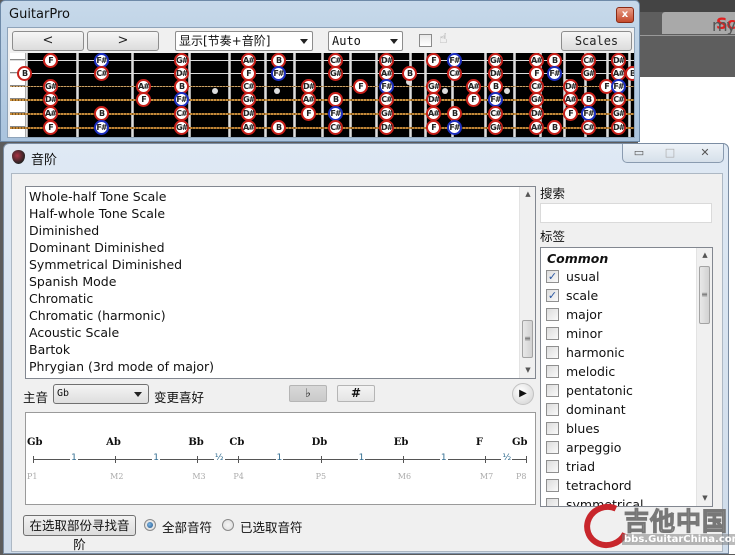  Describe the element at coordinates (523, 394) in the screenshot. I see `play-button: ▶` at that location.